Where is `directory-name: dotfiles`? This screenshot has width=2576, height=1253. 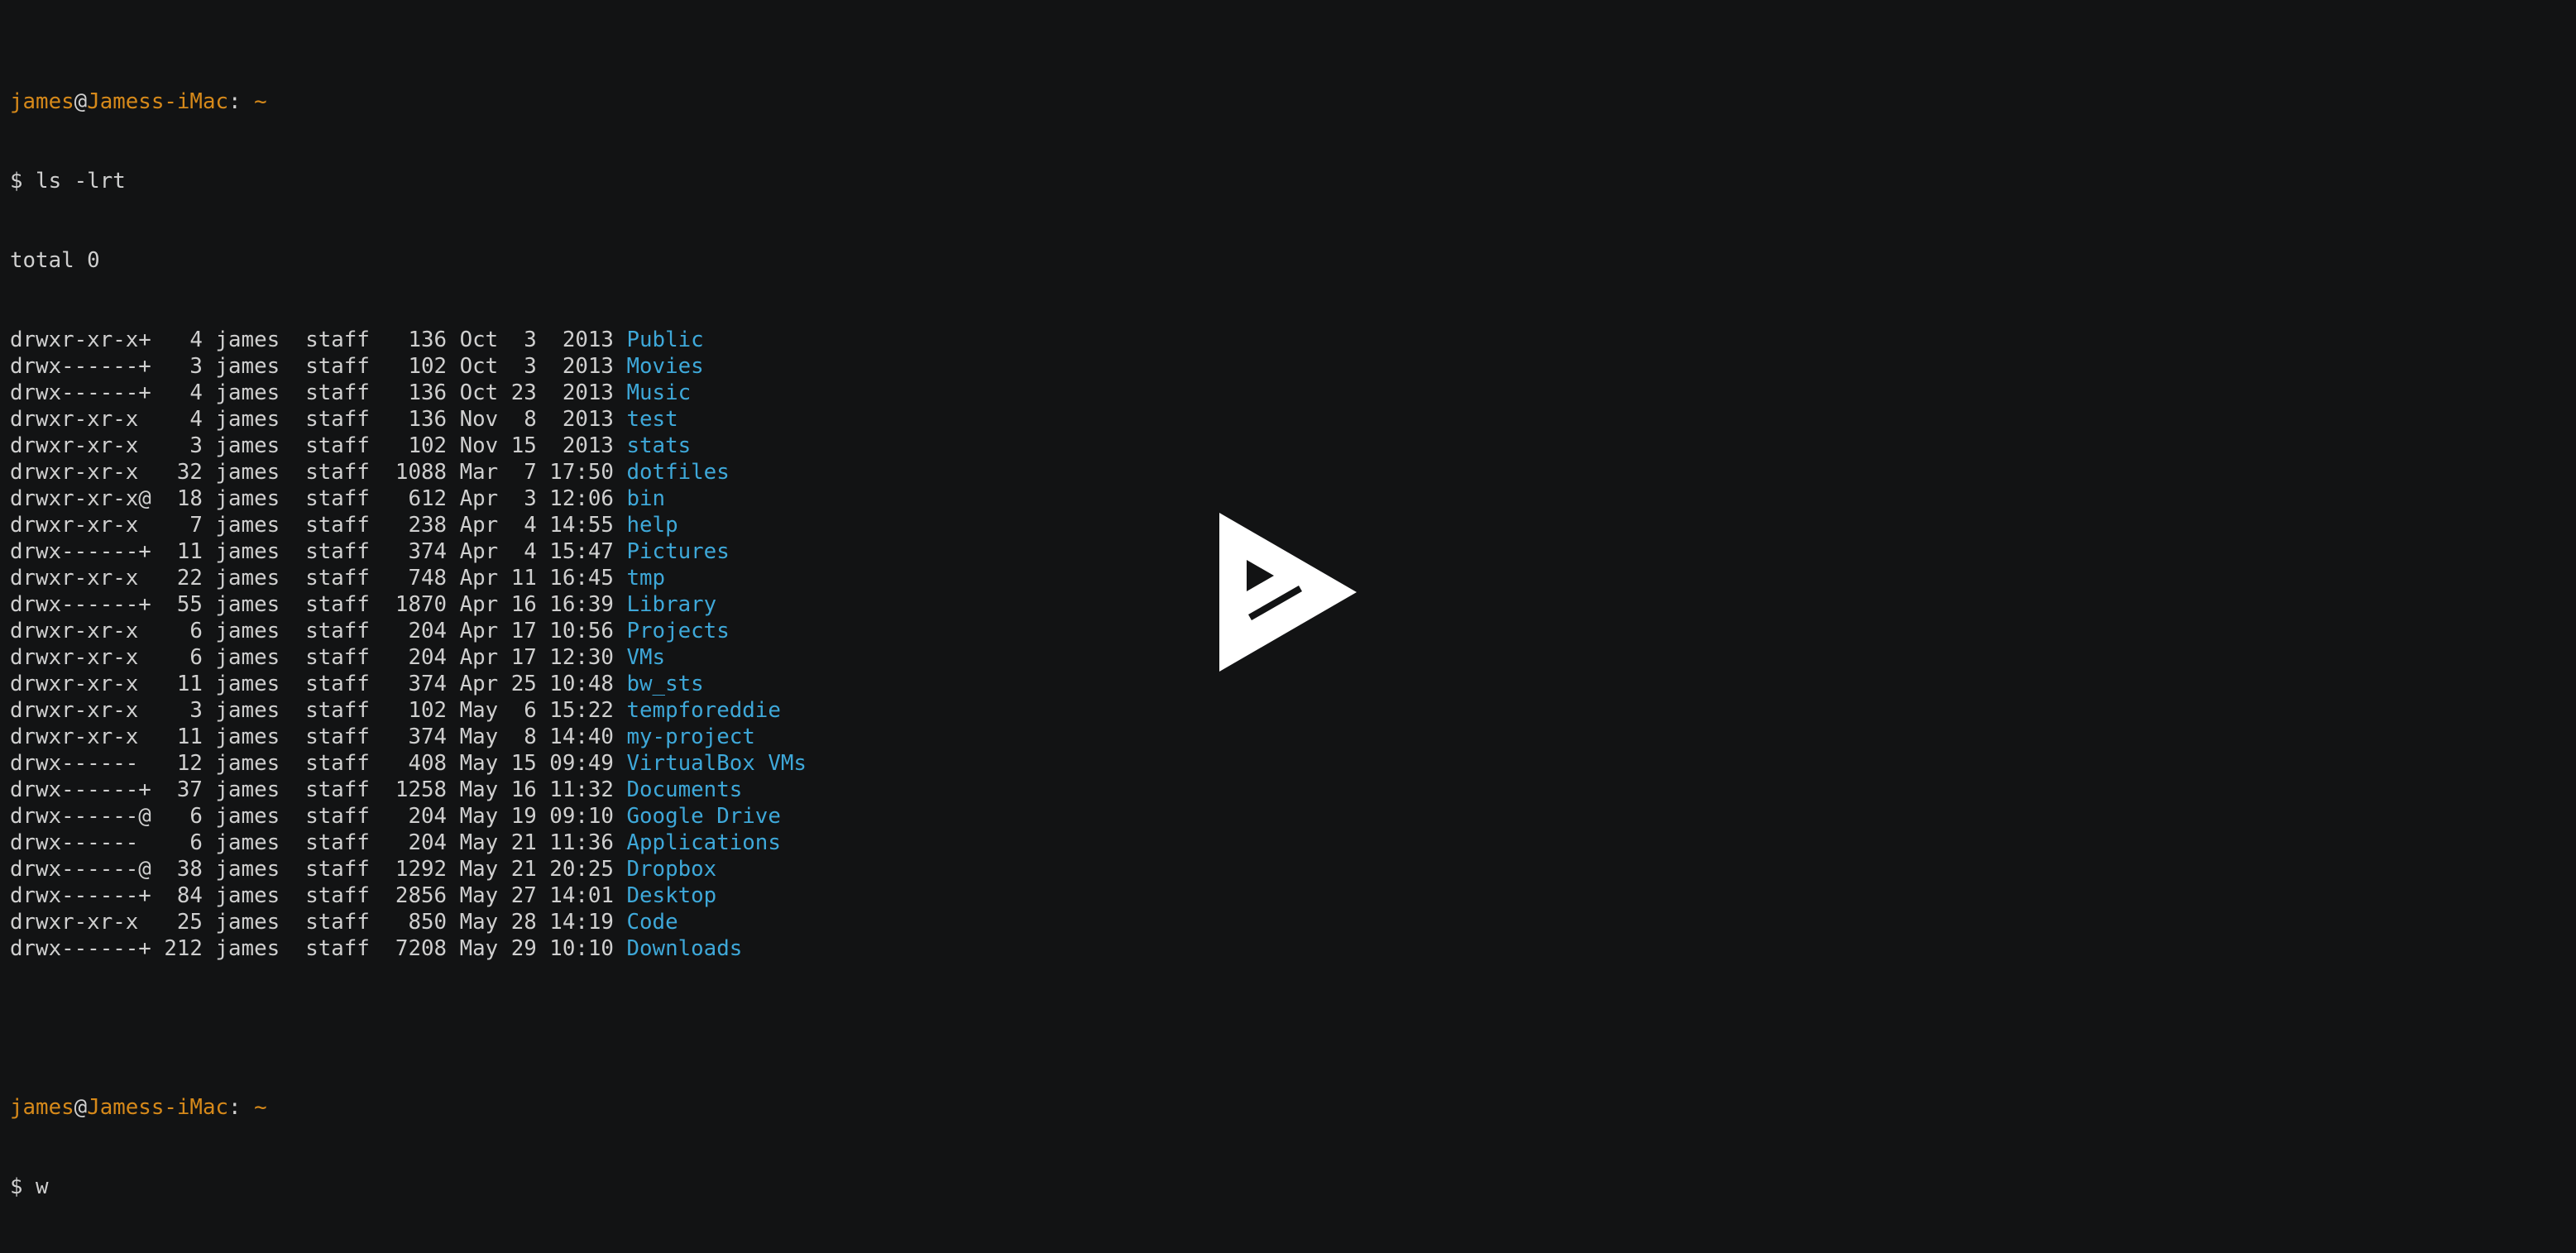 directory-name: dotfiles is located at coordinates (678, 472).